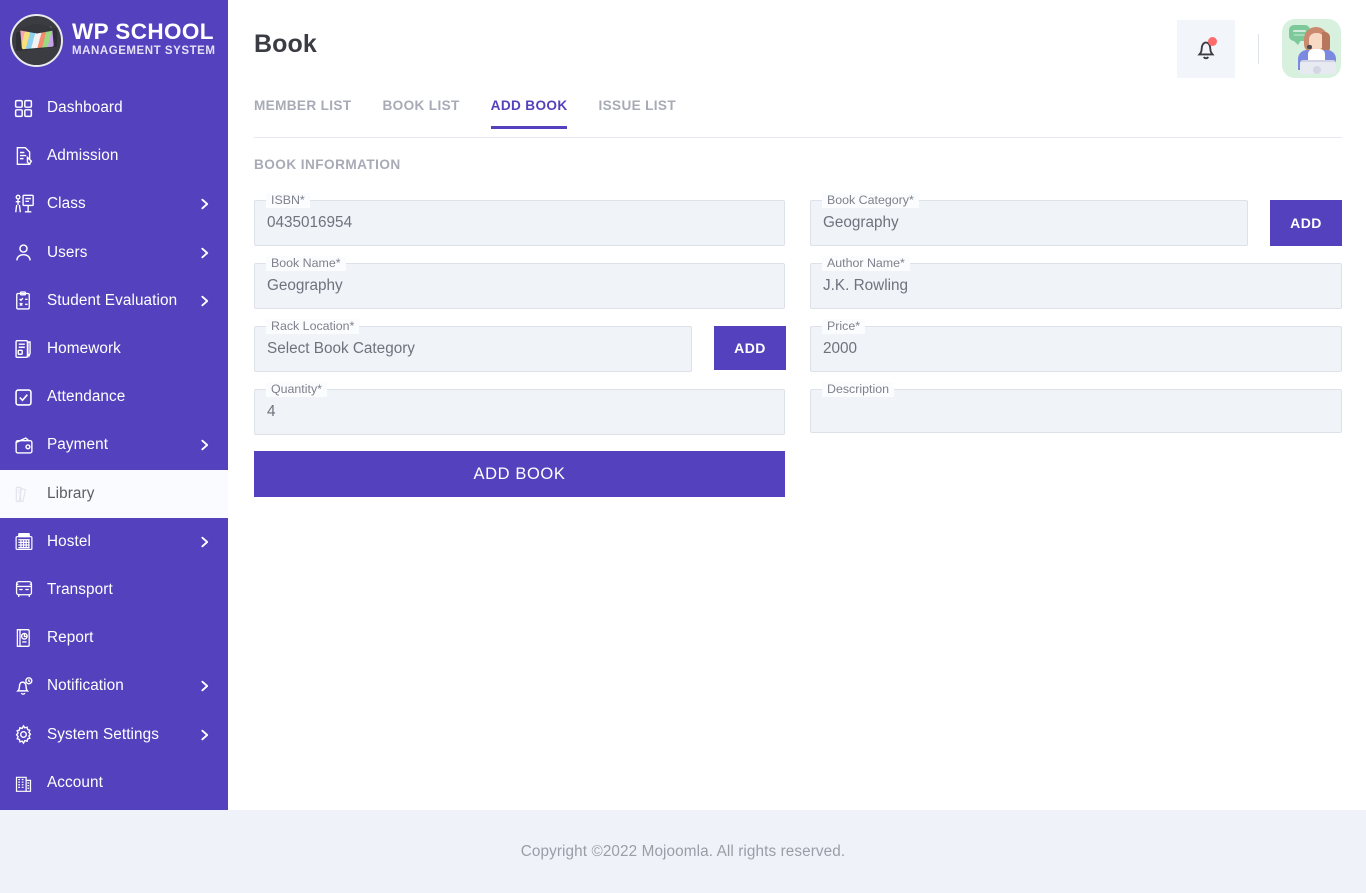 This screenshot has width=1366, height=893. What do you see at coordinates (866, 285) in the screenshot?
I see `author-name-value: J.K. Rowling` at bounding box center [866, 285].